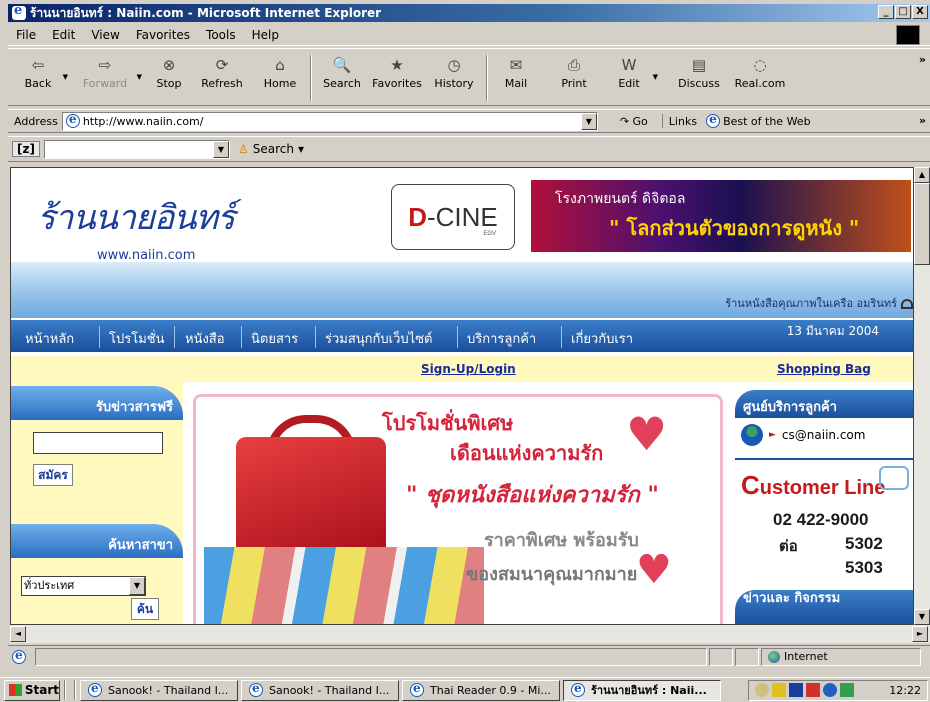 The width and height of the screenshot is (930, 702). What do you see at coordinates (271, 149) in the screenshot?
I see `toolbar-search-button: ♙ Search ▾` at bounding box center [271, 149].